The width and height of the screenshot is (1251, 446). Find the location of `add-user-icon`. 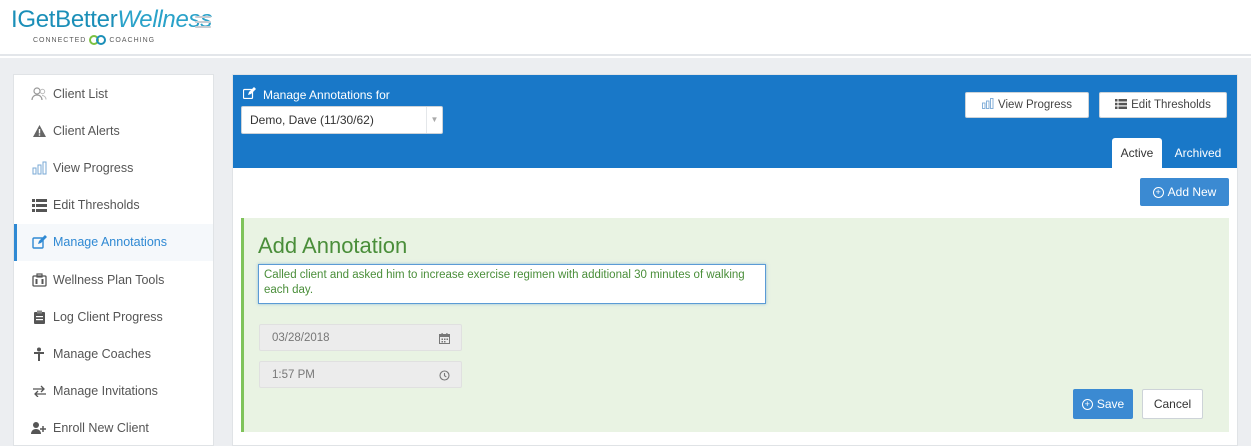

add-user-icon is located at coordinates (39, 428).